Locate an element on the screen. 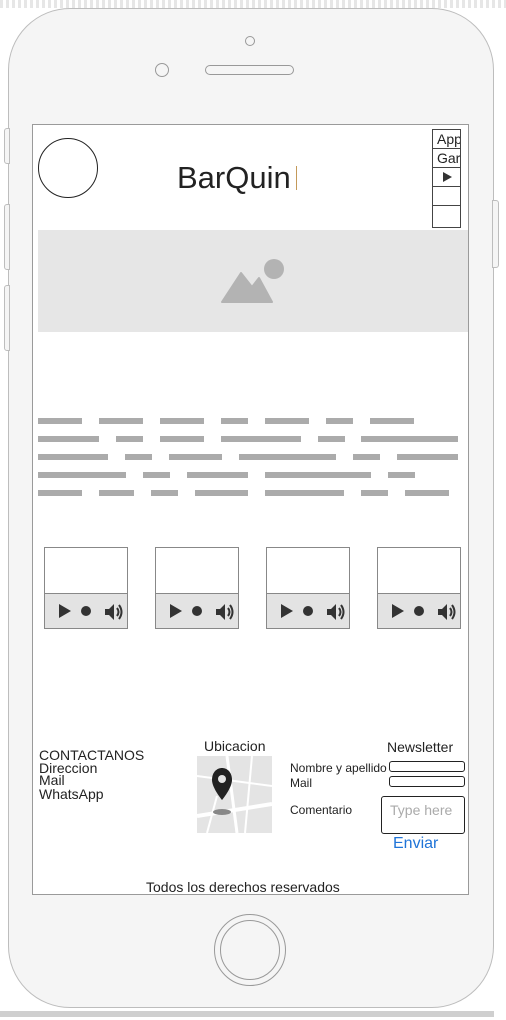 This screenshot has width=506, height=1020. menu-item-play is located at coordinates (446, 177).